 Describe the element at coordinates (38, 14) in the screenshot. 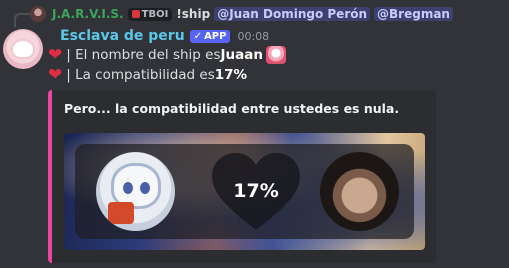

I see `reply-avatar` at that location.